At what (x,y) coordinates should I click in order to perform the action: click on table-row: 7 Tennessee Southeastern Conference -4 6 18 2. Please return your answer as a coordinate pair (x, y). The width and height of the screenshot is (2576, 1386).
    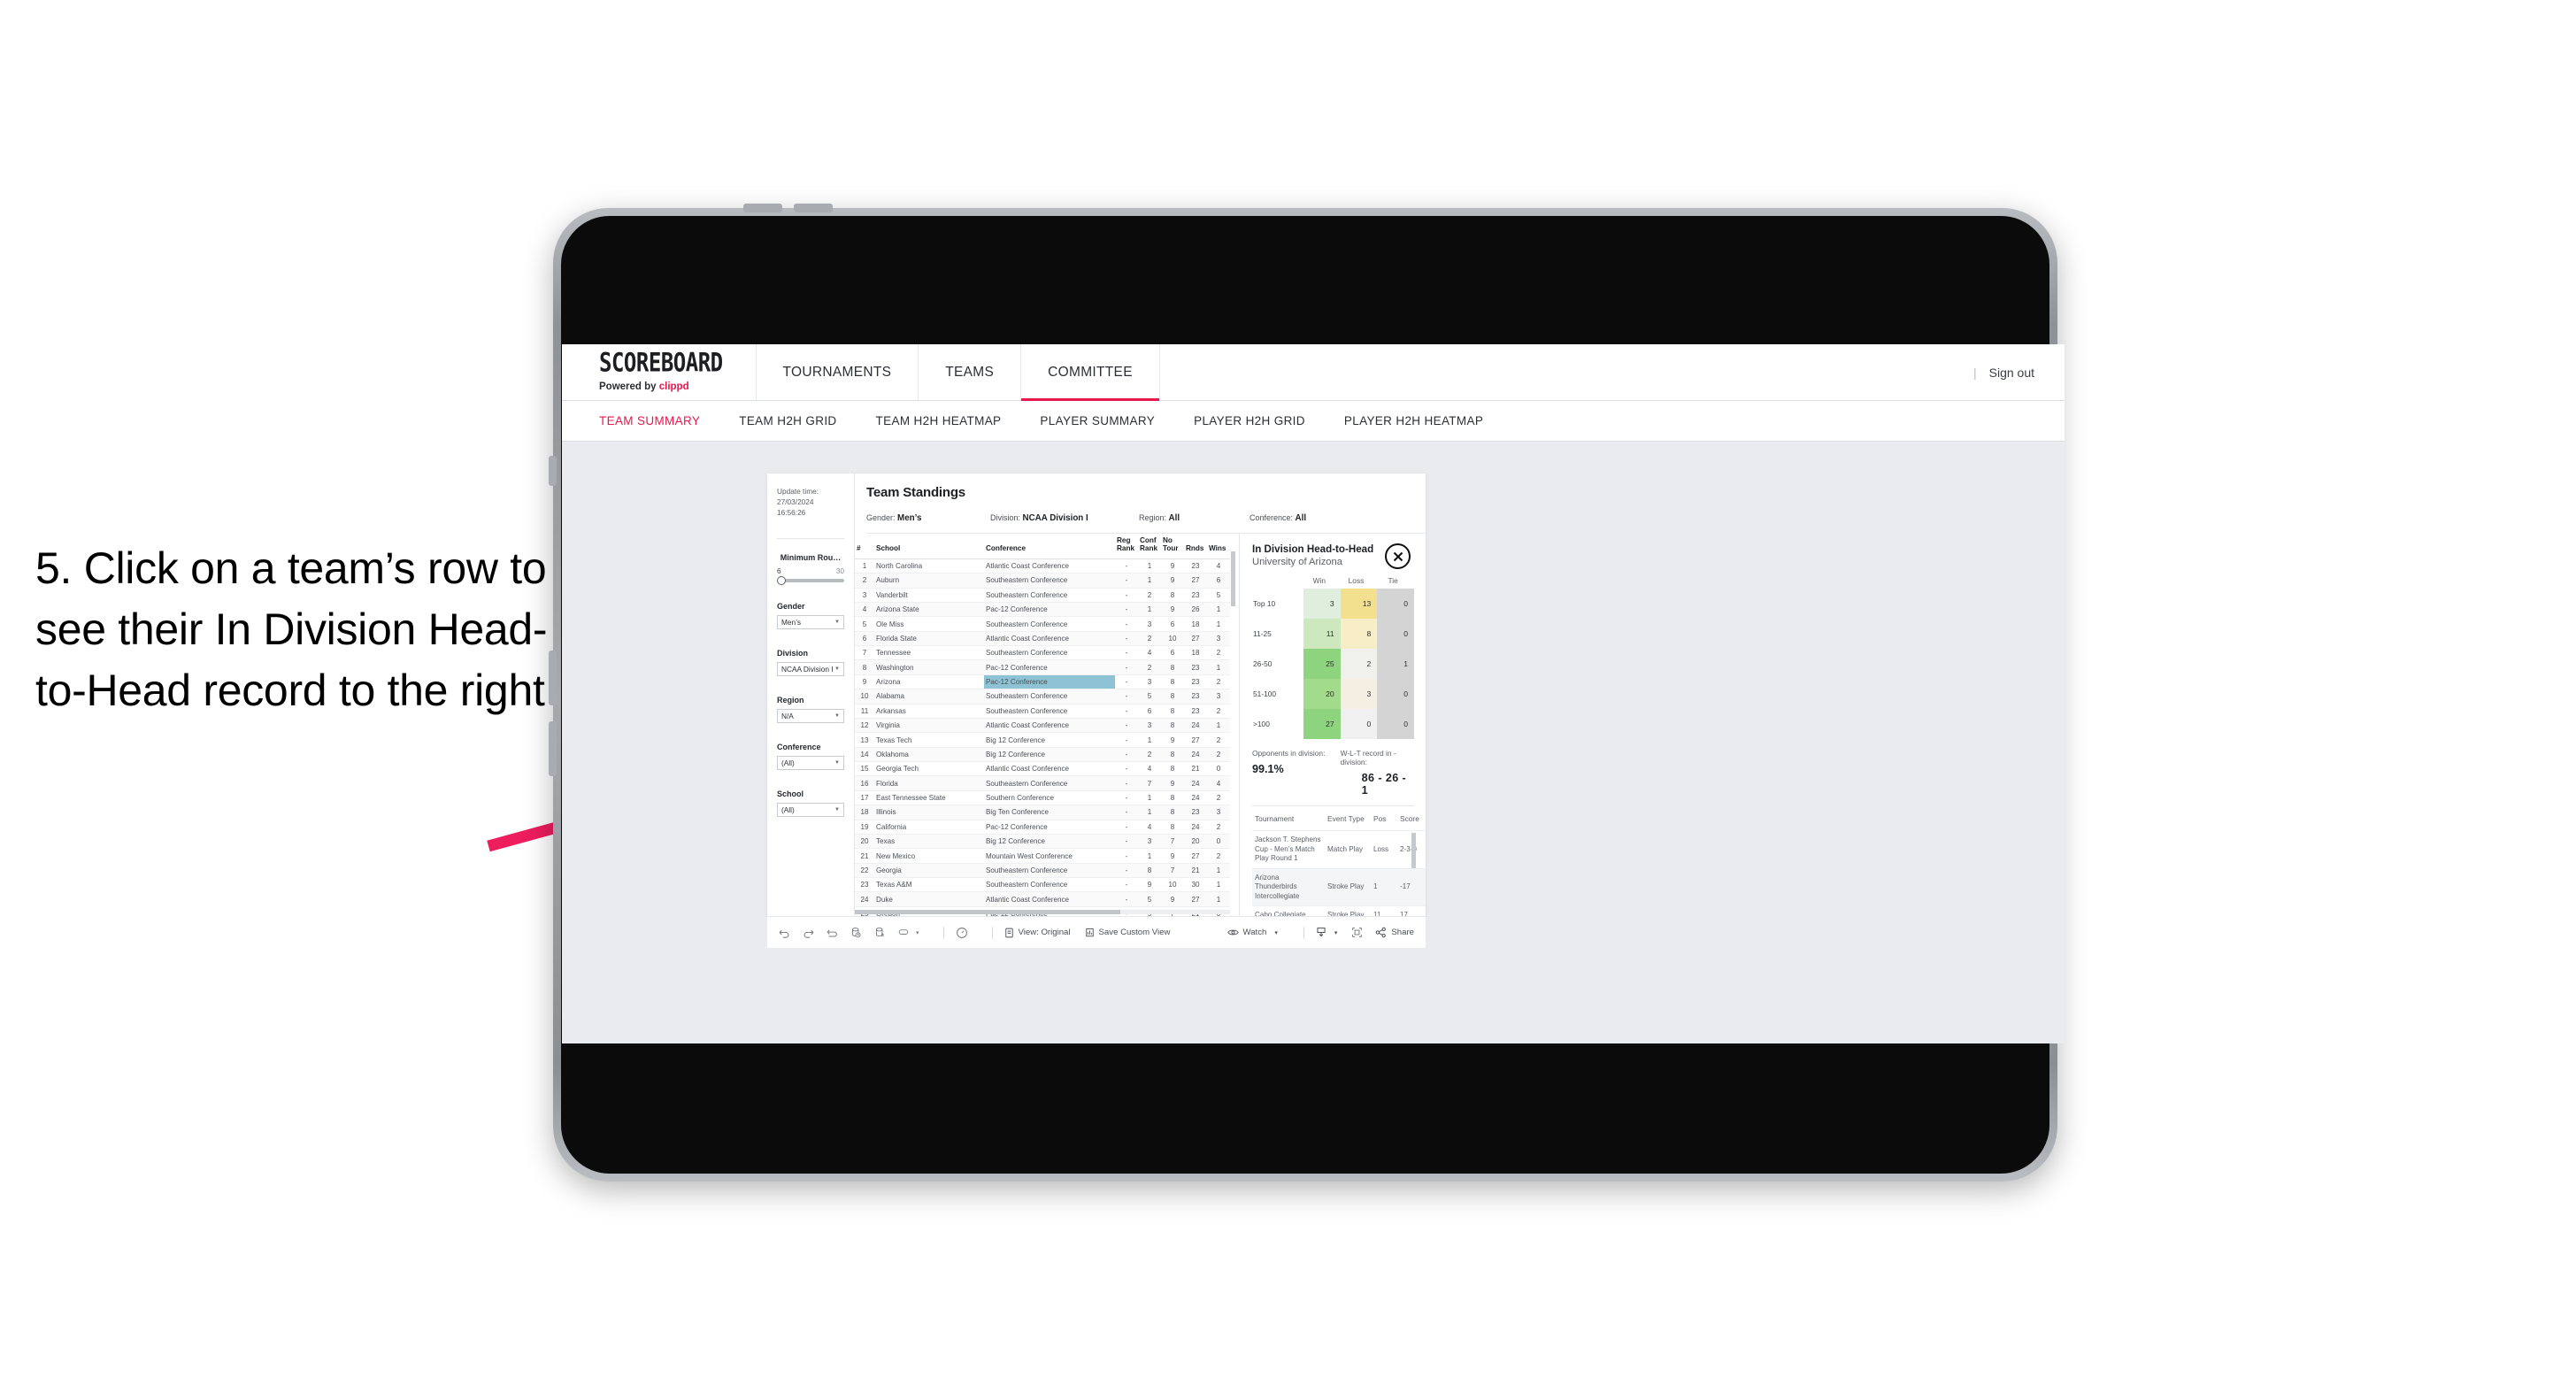
    Looking at the image, I should click on (1042, 653).